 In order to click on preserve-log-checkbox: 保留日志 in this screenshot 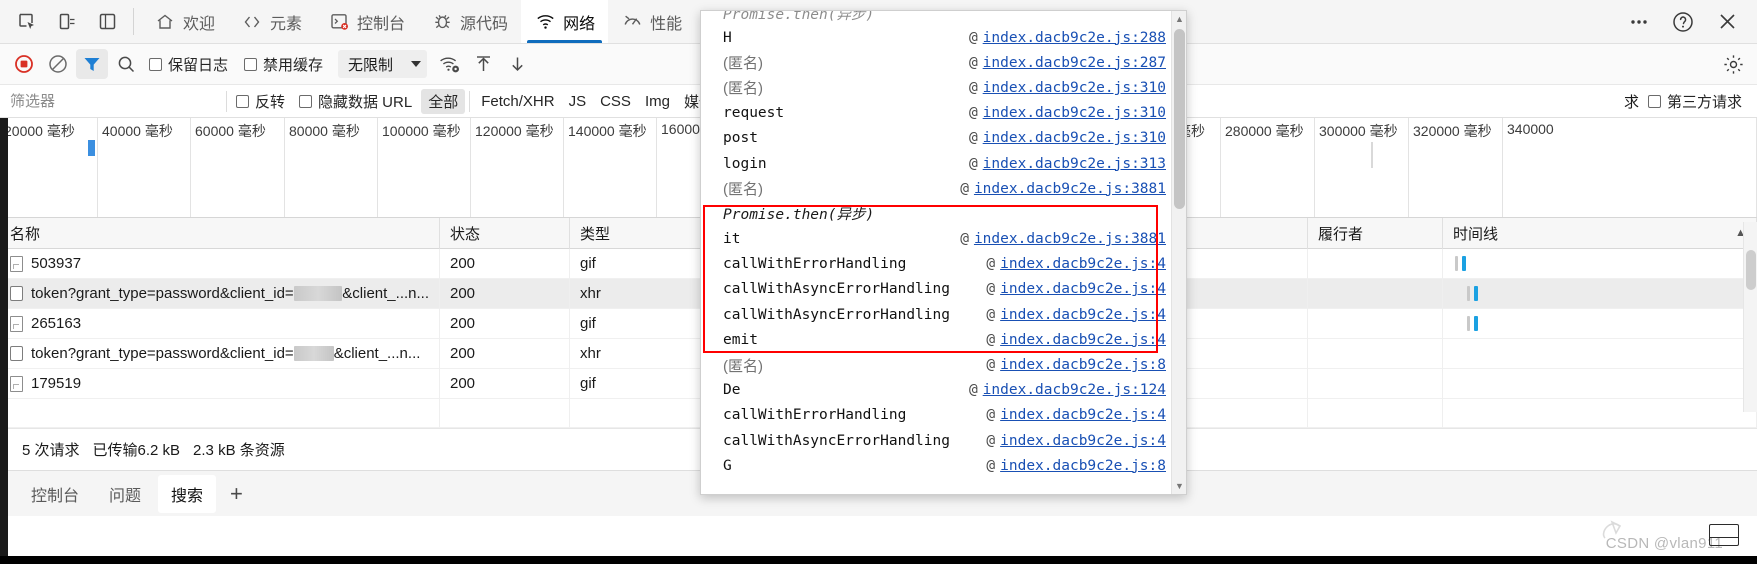, I will do `click(190, 64)`.